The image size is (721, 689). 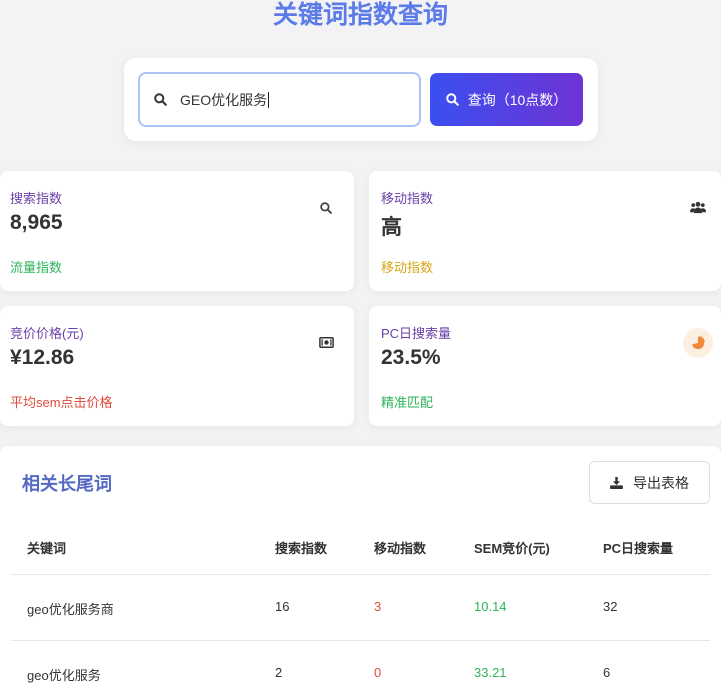 What do you see at coordinates (301, 547) in the screenshot?
I see `column-header-search-index: 搜索指数` at bounding box center [301, 547].